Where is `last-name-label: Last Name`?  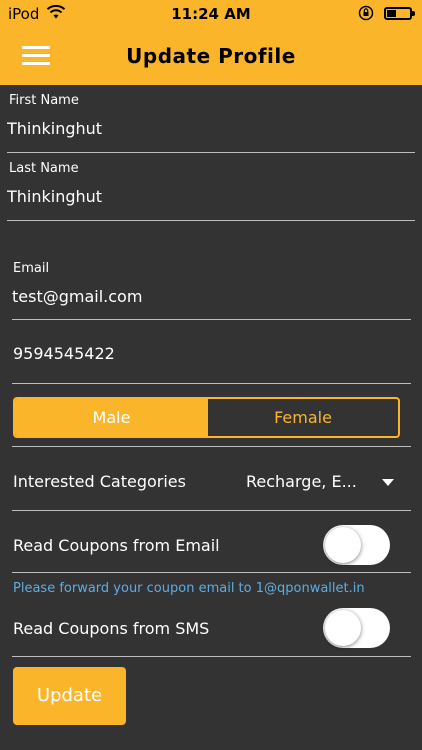 last-name-label: Last Name is located at coordinates (44, 168).